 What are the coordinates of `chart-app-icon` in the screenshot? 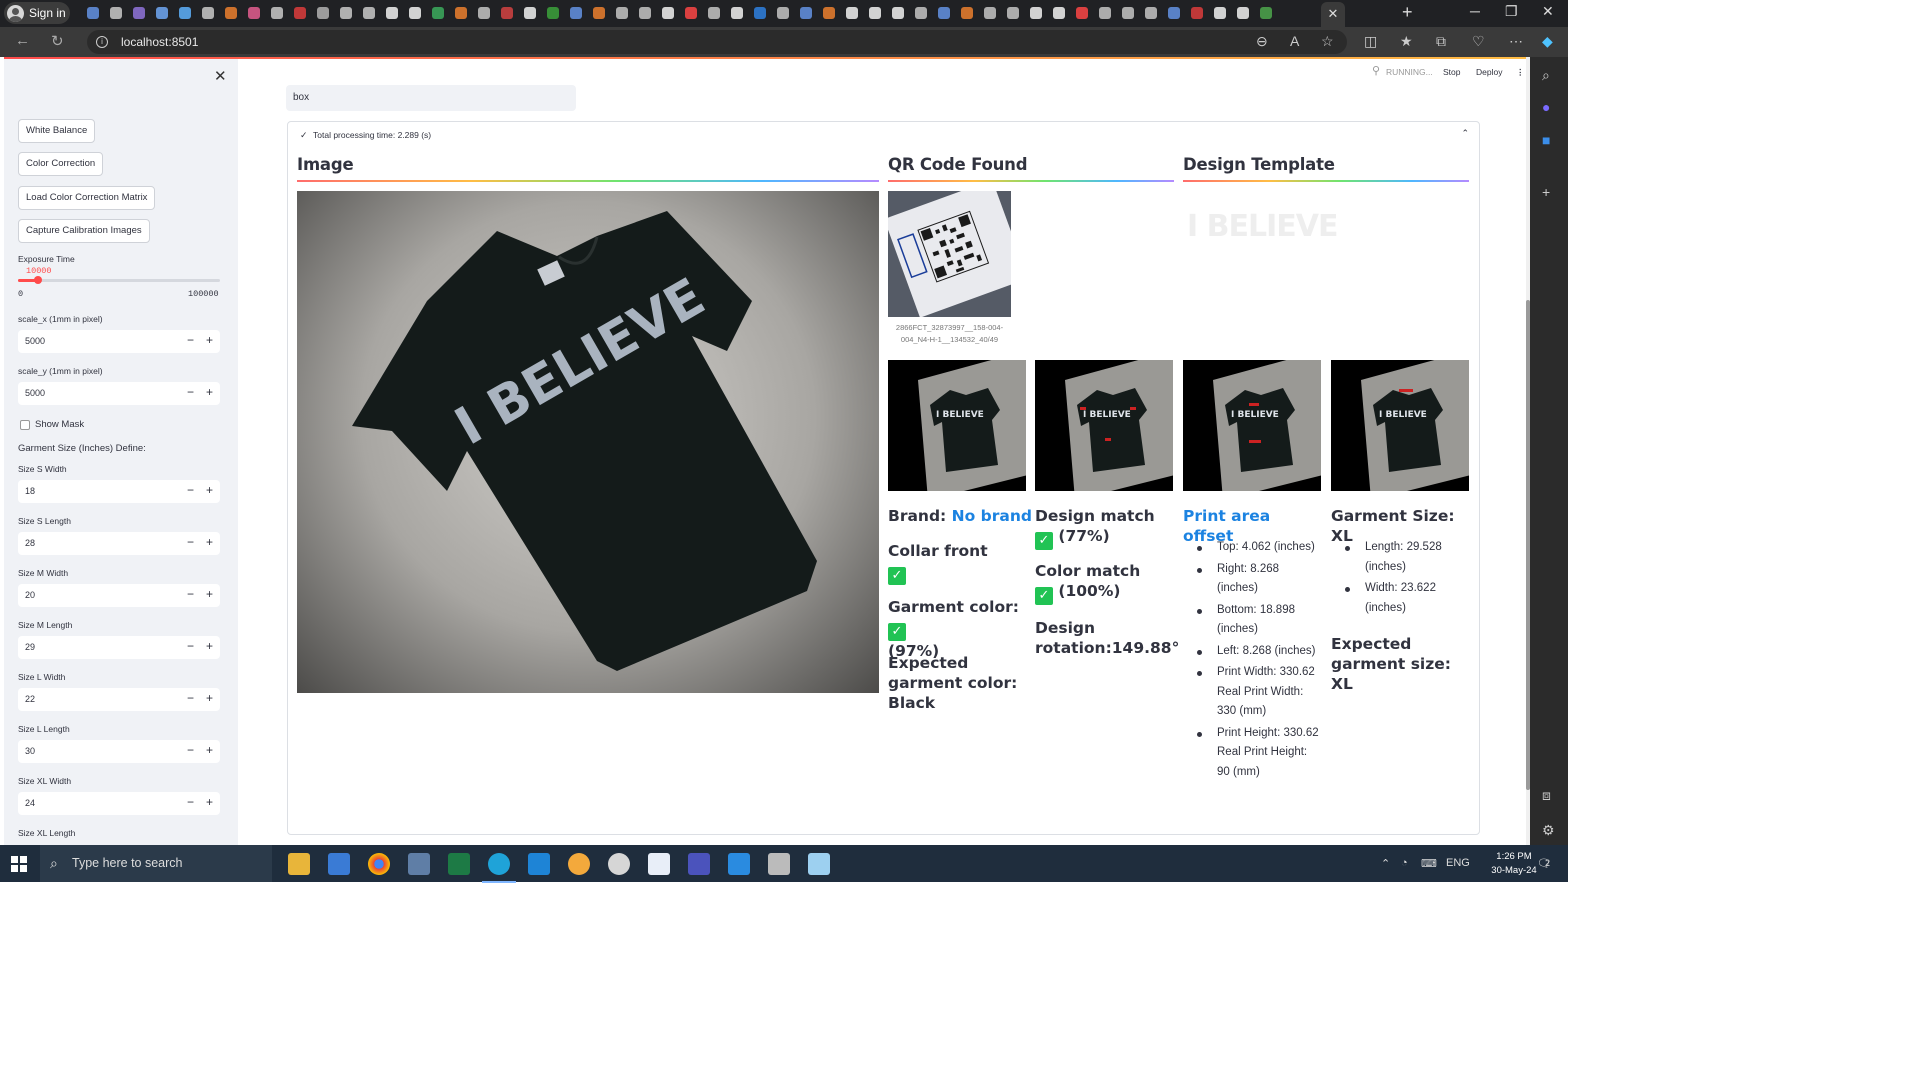 It's located at (659, 864).